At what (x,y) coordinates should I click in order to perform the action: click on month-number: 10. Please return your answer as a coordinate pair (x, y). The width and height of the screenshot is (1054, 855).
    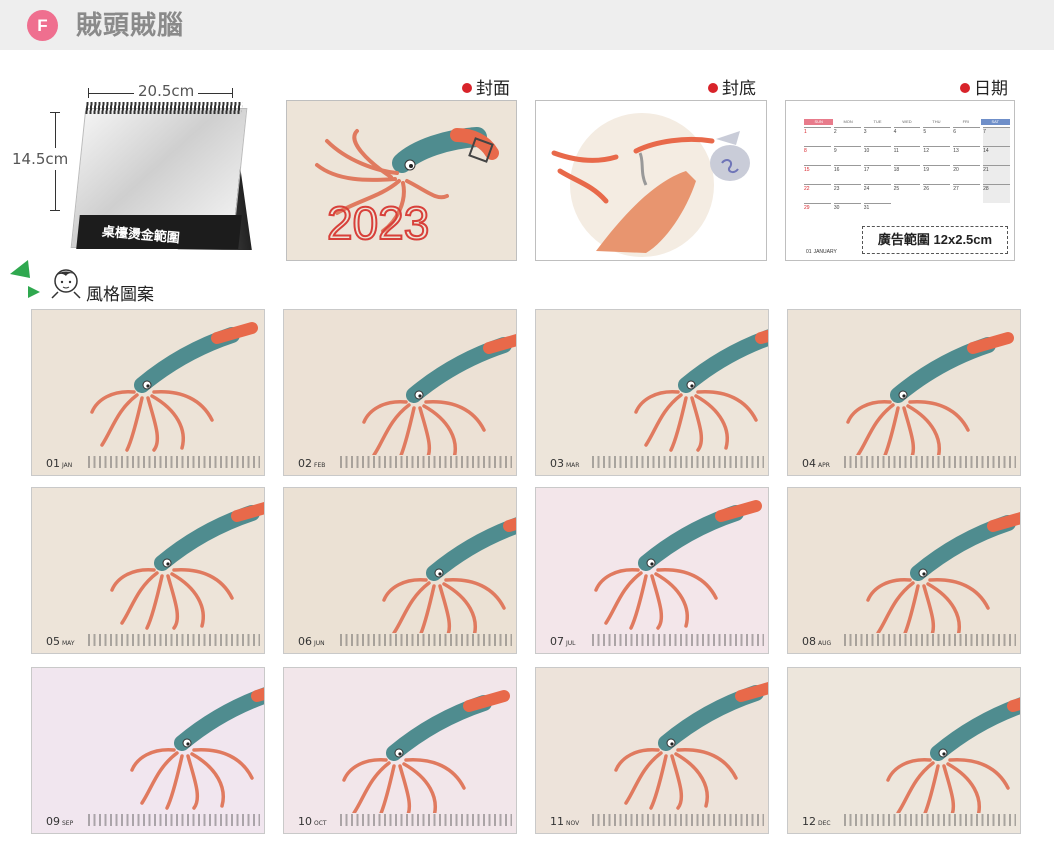
    Looking at the image, I should click on (305, 821).